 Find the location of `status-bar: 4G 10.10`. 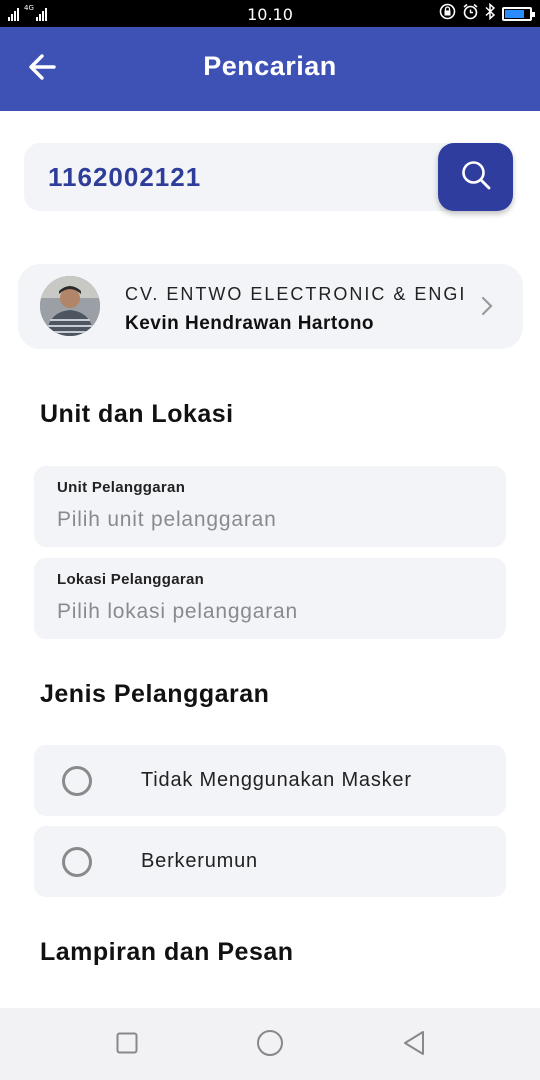

status-bar: 4G 10.10 is located at coordinates (270, 13).